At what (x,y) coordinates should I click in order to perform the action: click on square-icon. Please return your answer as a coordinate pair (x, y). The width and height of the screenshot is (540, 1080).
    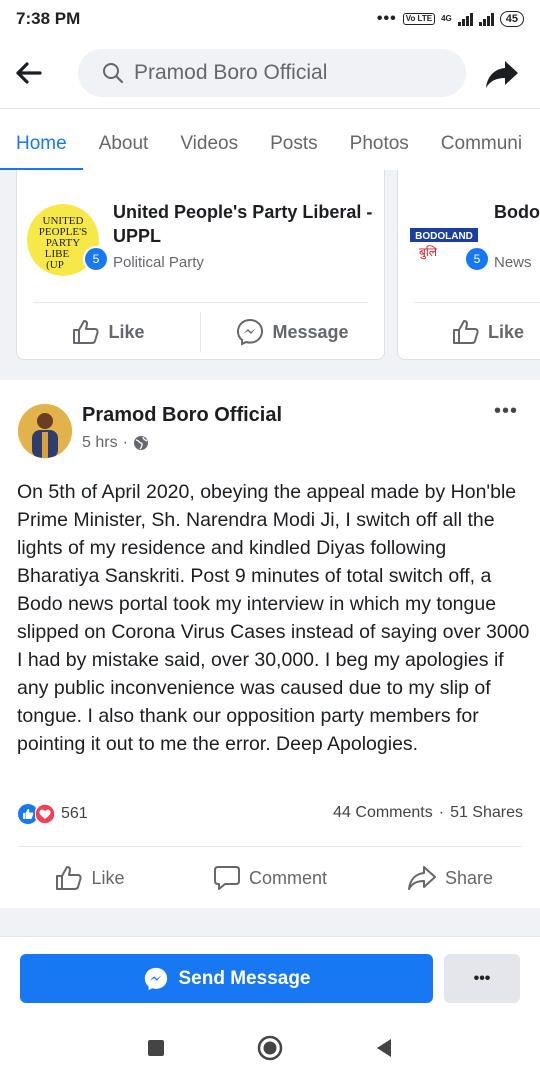
    Looking at the image, I should click on (156, 1048).